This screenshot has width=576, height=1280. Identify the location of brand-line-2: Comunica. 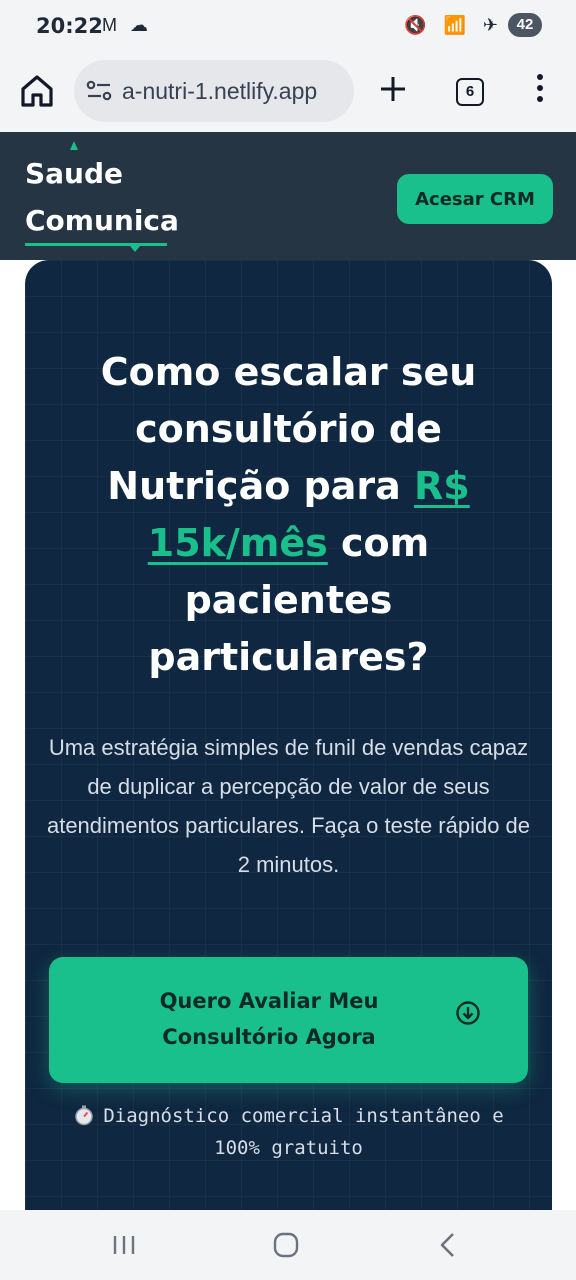
(102, 220).